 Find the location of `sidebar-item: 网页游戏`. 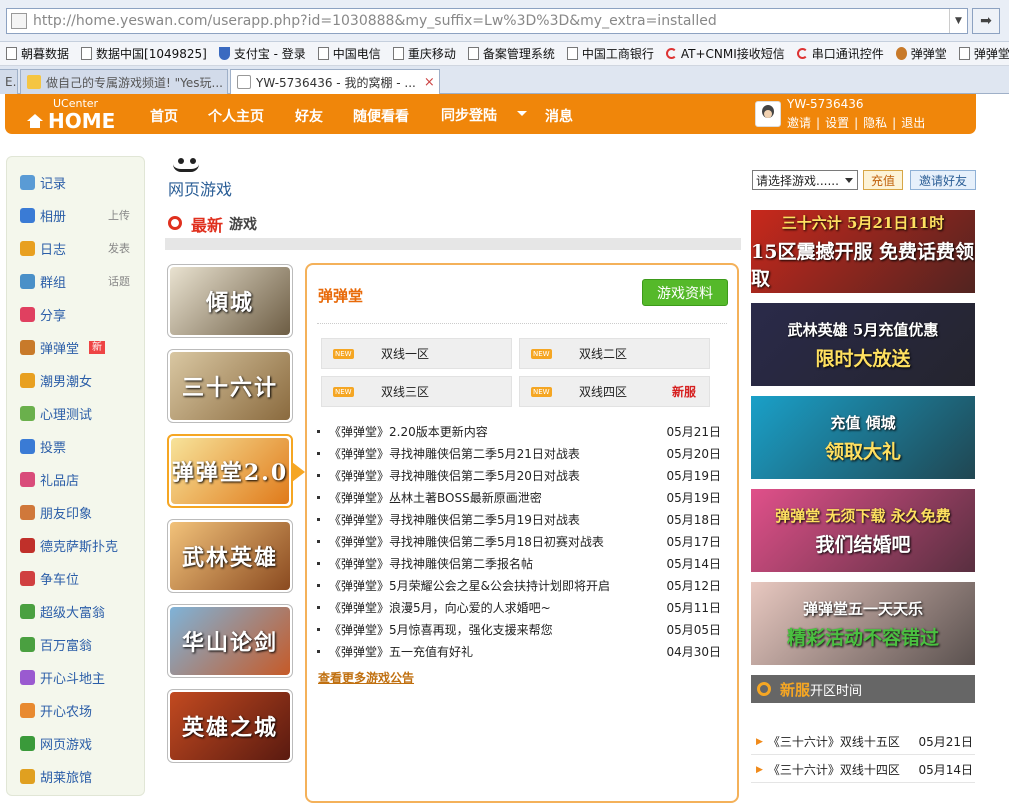

sidebar-item: 网页游戏 is located at coordinates (79, 743).